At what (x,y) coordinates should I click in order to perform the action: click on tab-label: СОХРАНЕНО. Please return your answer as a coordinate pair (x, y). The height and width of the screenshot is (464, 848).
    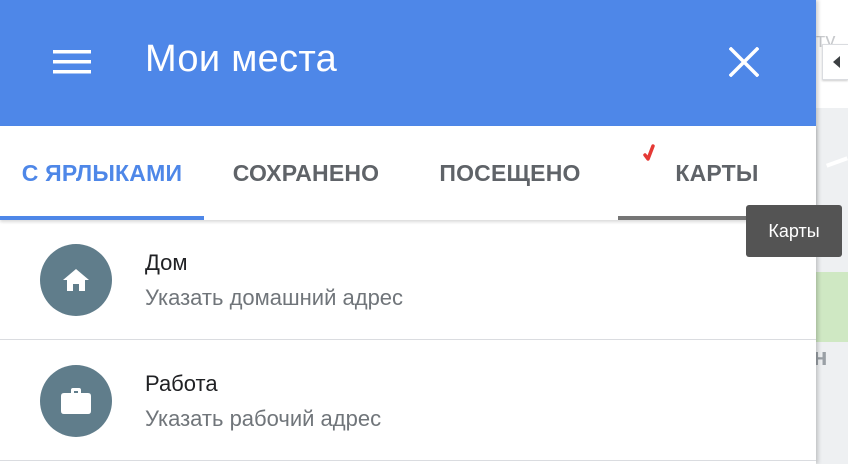
    Looking at the image, I should click on (306, 172).